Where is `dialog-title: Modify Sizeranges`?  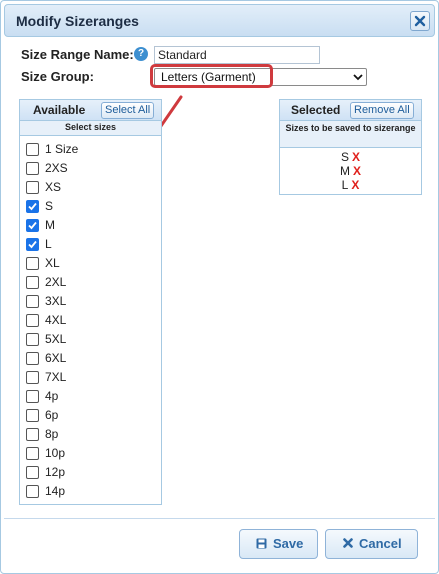 dialog-title: Modify Sizeranges is located at coordinates (77, 21).